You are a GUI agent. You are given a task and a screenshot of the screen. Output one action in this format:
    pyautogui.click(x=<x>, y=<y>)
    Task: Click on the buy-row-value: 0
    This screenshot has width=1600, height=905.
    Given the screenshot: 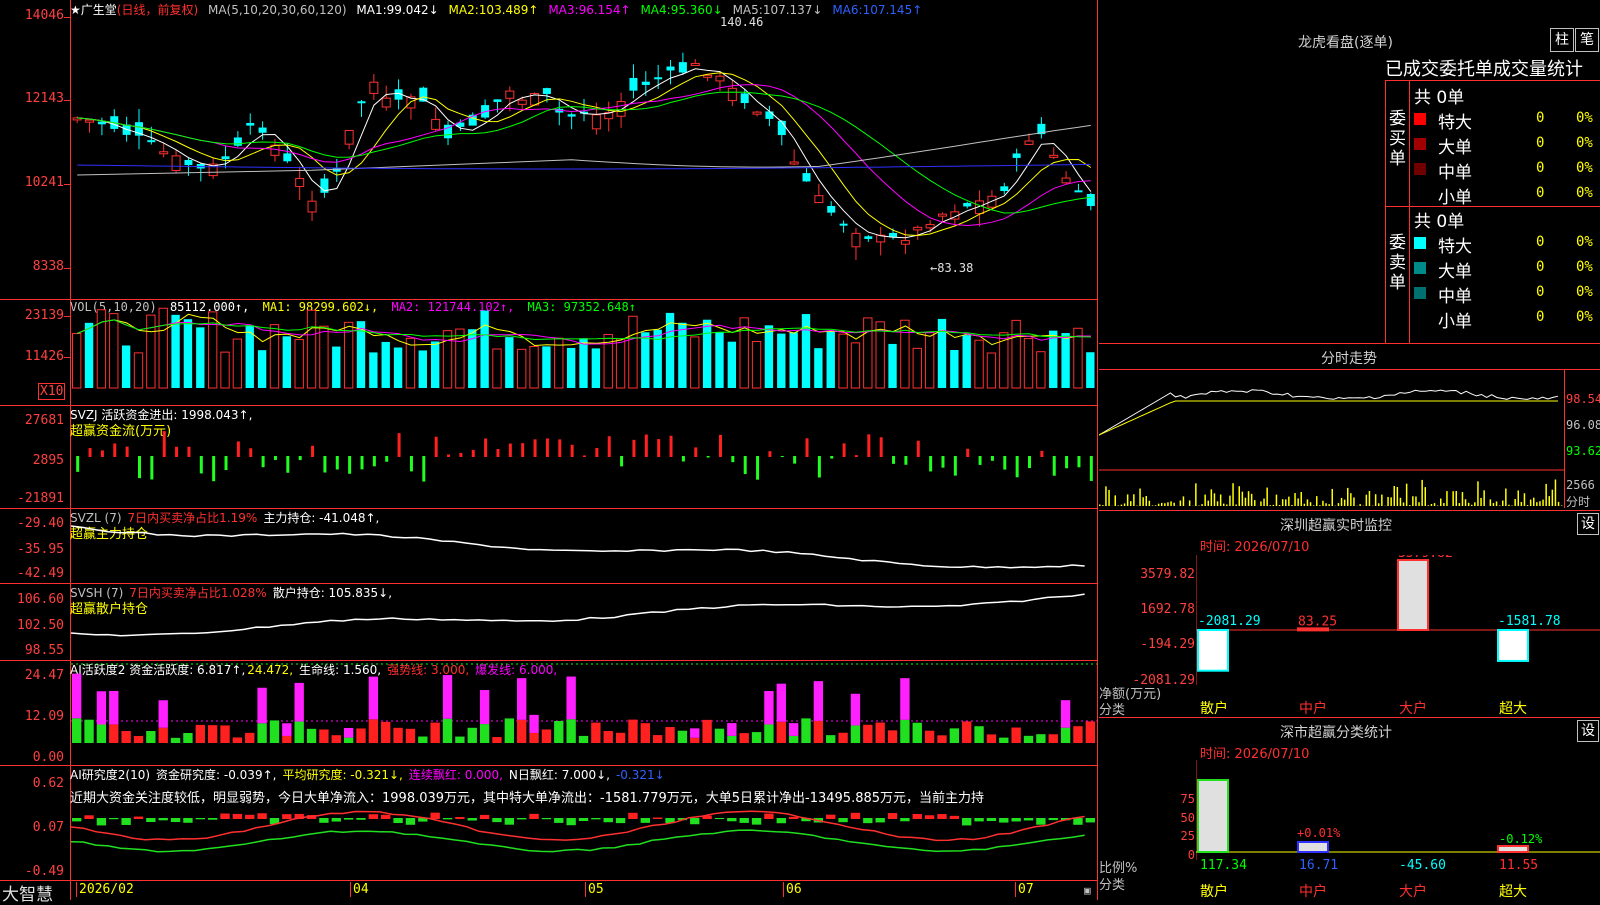 What is the action you would take?
    pyautogui.click(x=1540, y=168)
    